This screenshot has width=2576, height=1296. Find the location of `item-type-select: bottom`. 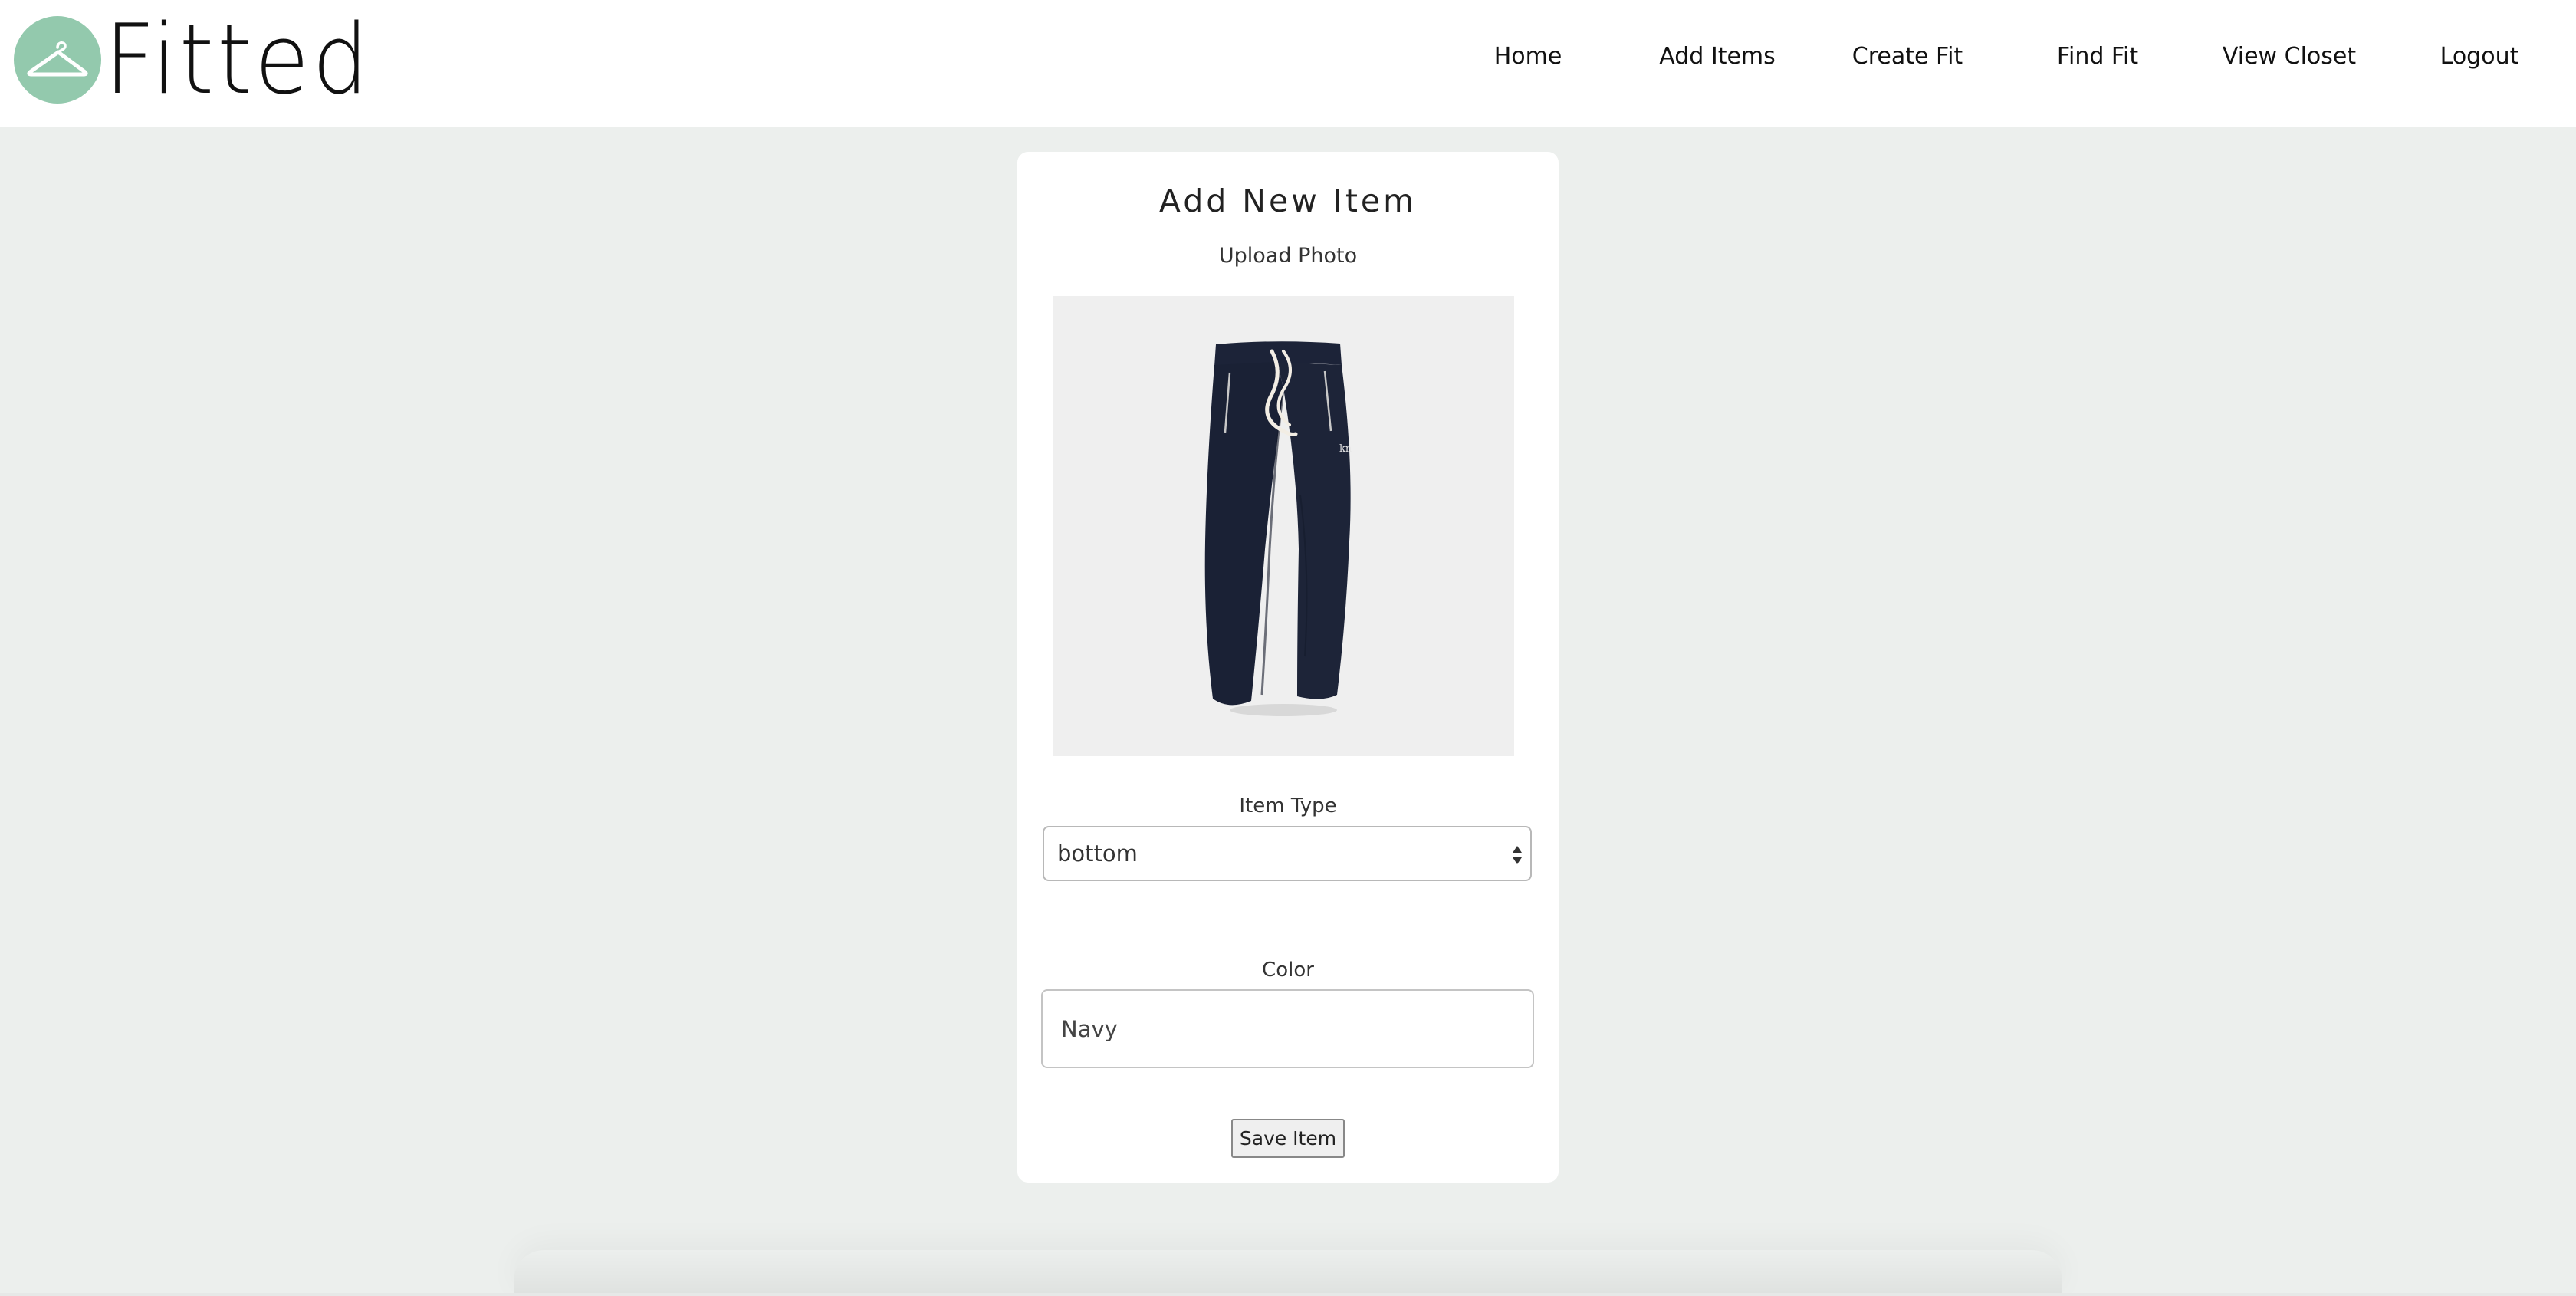

item-type-select: bottom is located at coordinates (1287, 853).